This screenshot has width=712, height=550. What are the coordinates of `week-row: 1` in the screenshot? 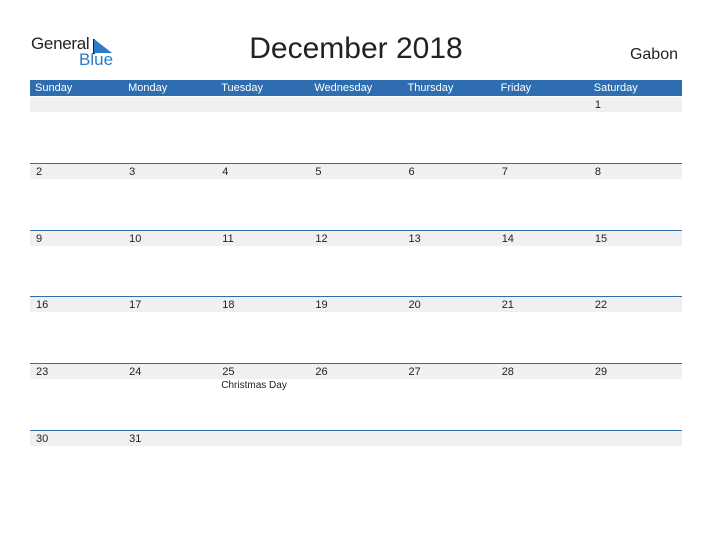 It's located at (356, 129).